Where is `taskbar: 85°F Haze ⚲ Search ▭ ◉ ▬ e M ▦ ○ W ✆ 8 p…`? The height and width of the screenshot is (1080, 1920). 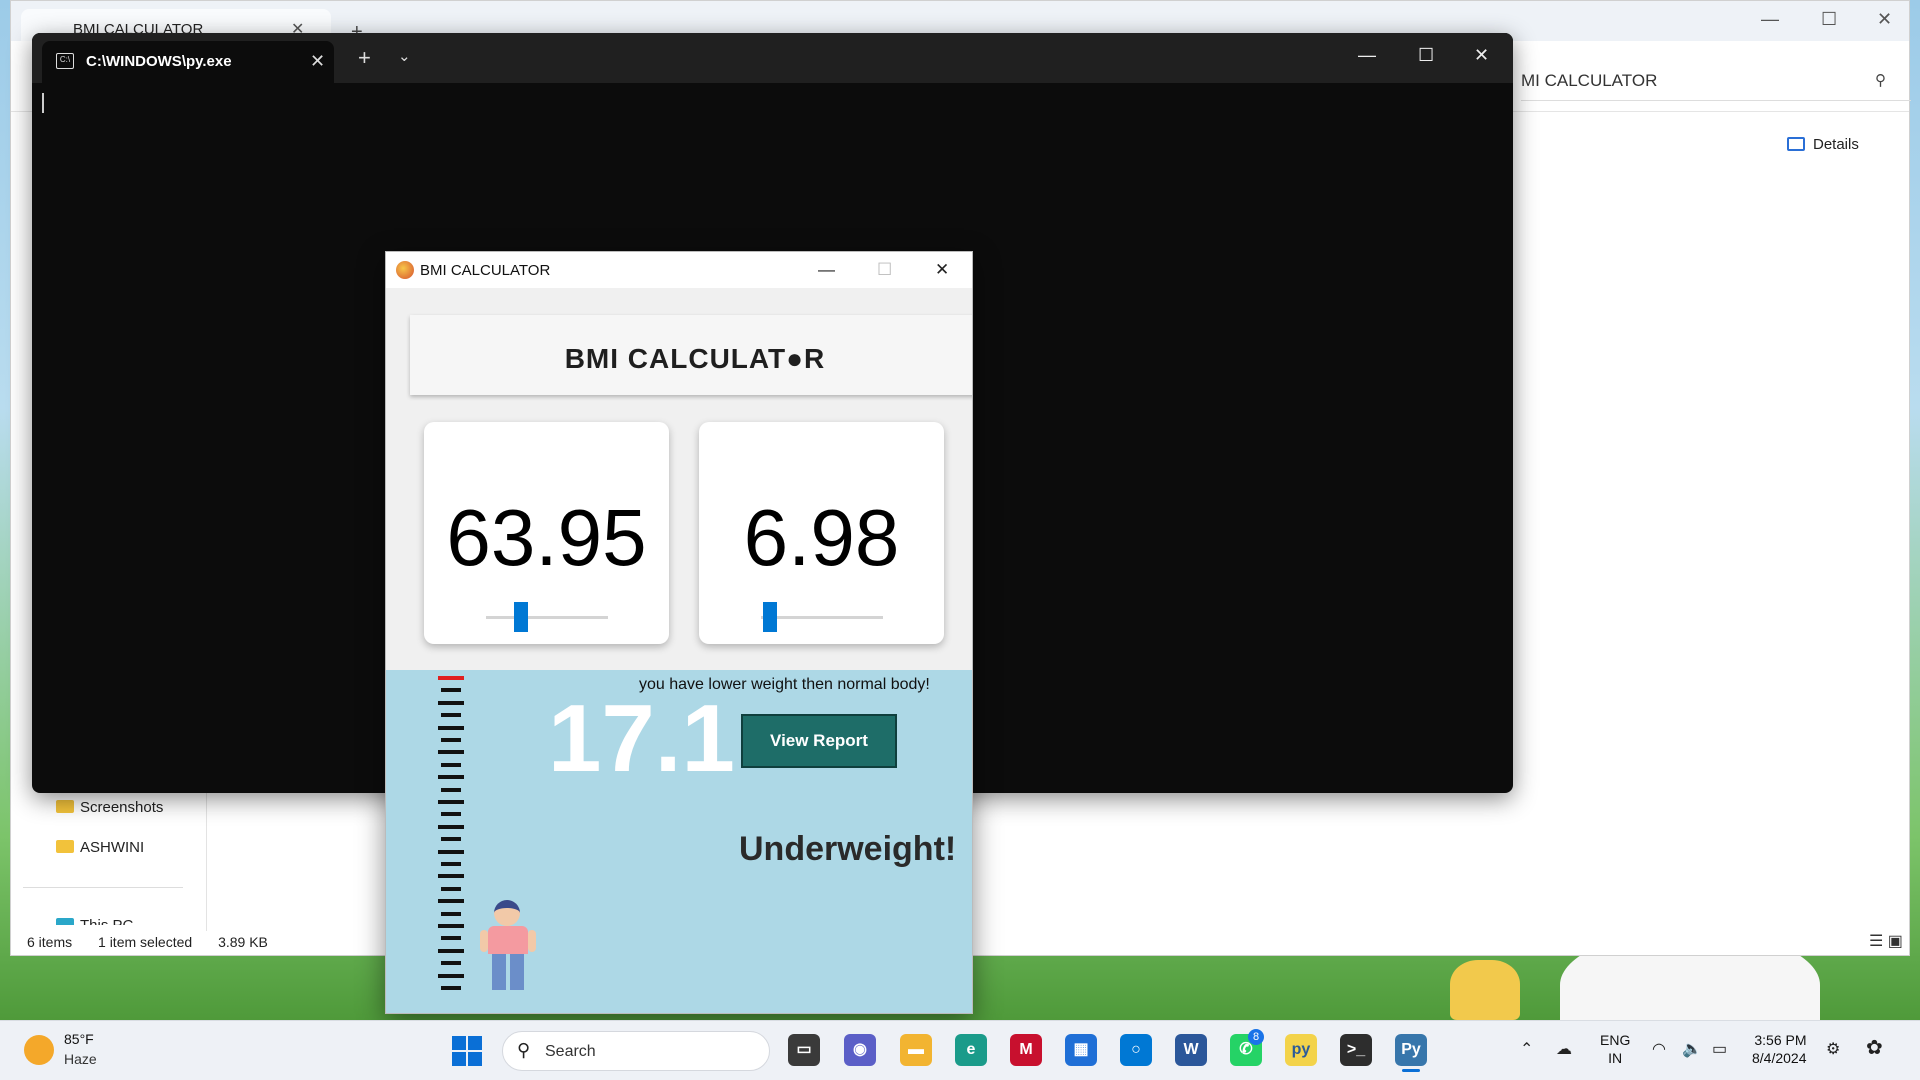
taskbar: 85°F Haze ⚲ Search ▭ ◉ ▬ e M ▦ ○ W ✆ 8 p… is located at coordinates (960, 1050).